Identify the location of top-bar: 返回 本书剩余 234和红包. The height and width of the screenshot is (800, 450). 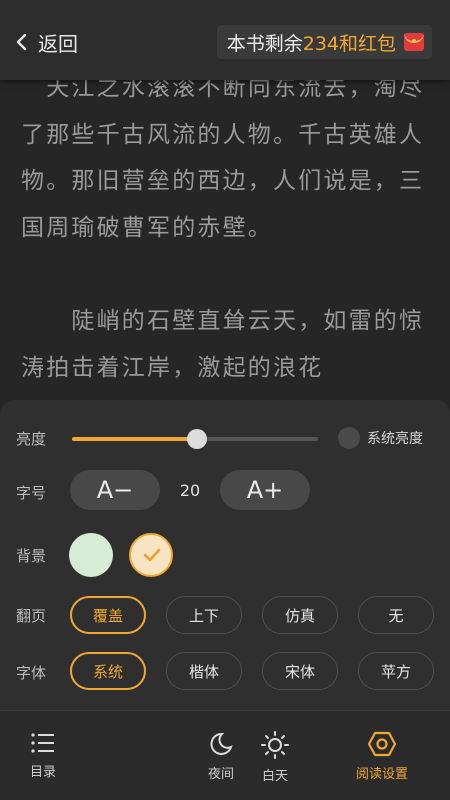
(225, 40).